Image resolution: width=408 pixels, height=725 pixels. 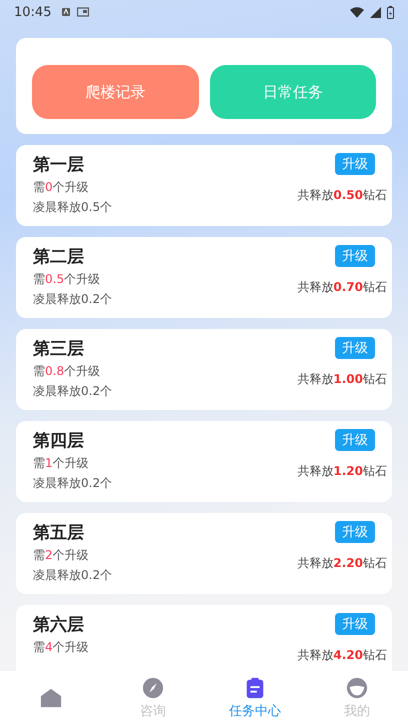 What do you see at coordinates (342, 471) in the screenshot?
I see `total-release: 共释放1.20钻石` at bounding box center [342, 471].